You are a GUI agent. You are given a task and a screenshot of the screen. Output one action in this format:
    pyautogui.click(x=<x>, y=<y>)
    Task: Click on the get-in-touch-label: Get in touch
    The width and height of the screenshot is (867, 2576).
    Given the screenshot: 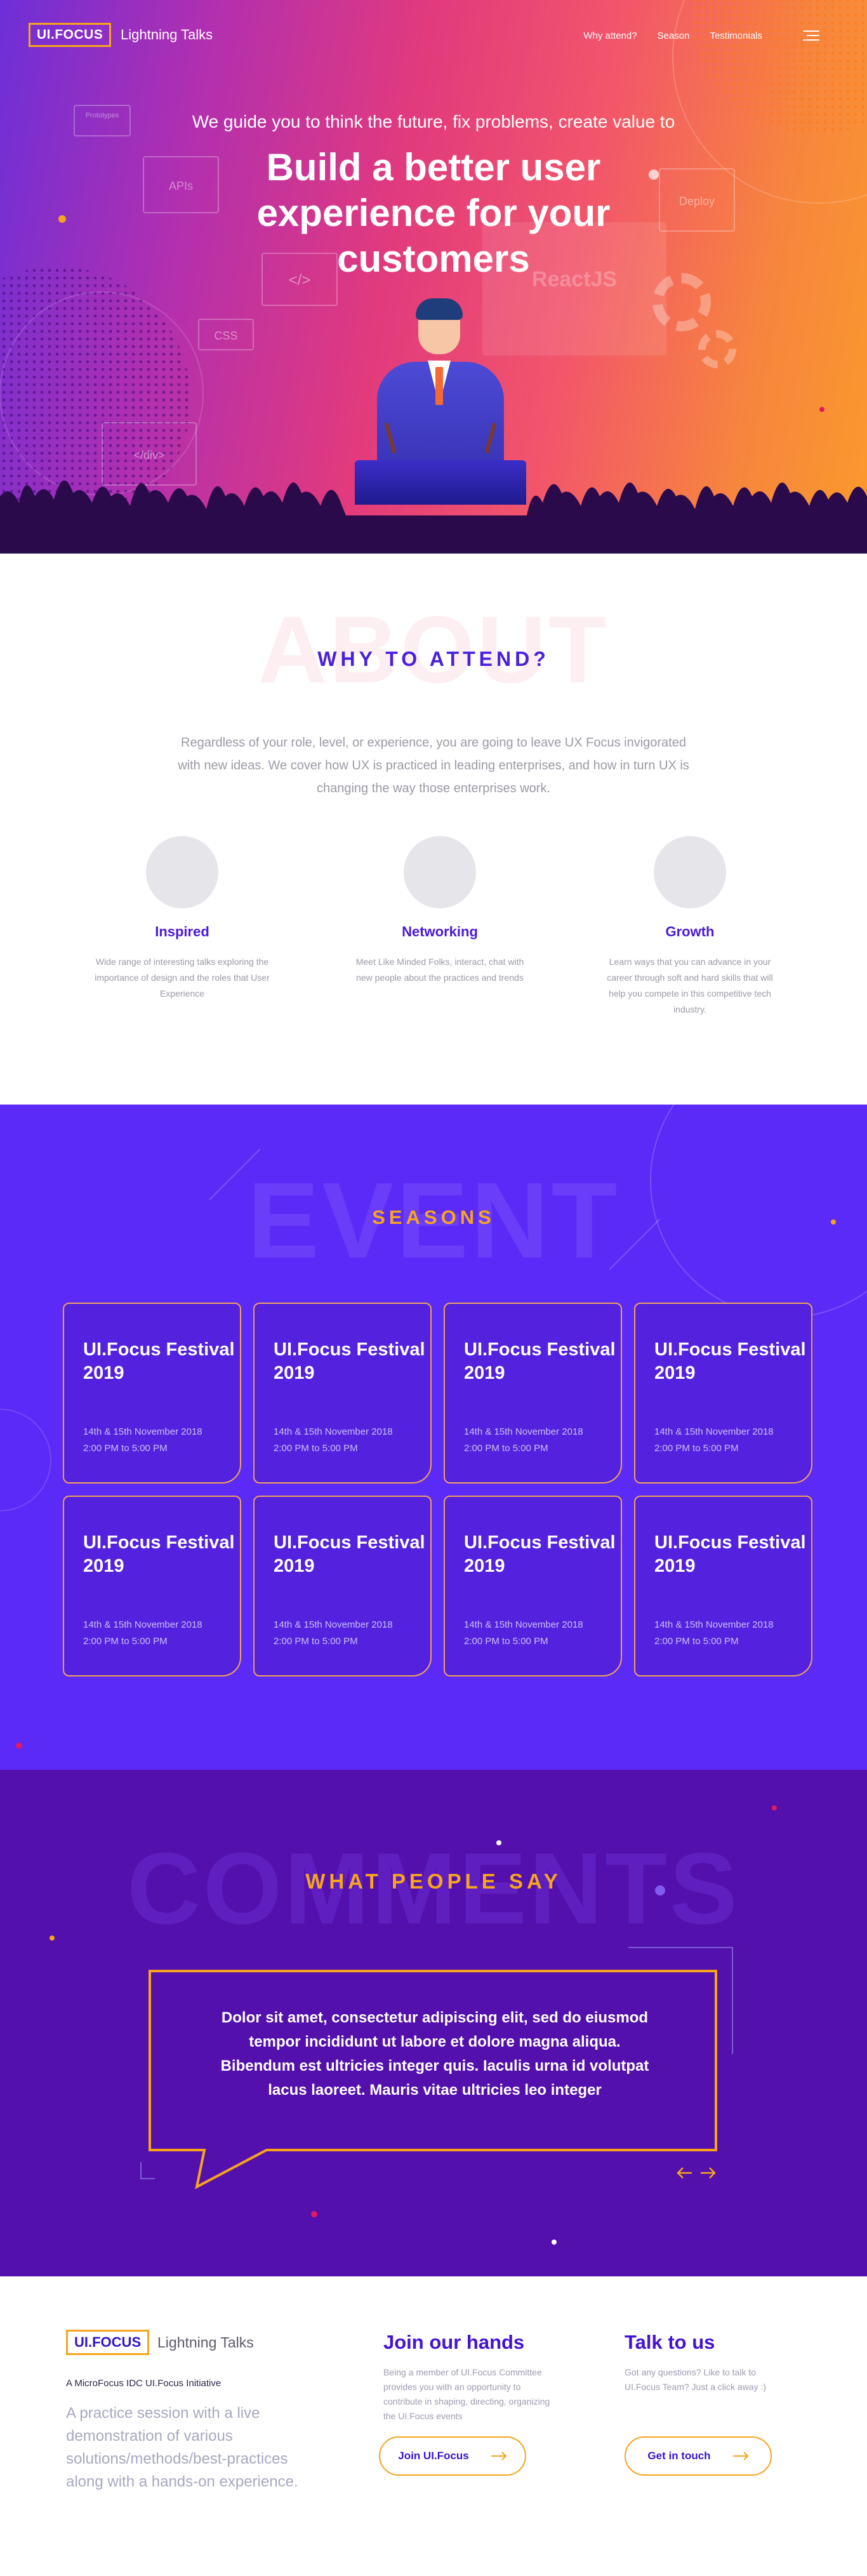 What is the action you would take?
    pyautogui.click(x=679, y=2456)
    